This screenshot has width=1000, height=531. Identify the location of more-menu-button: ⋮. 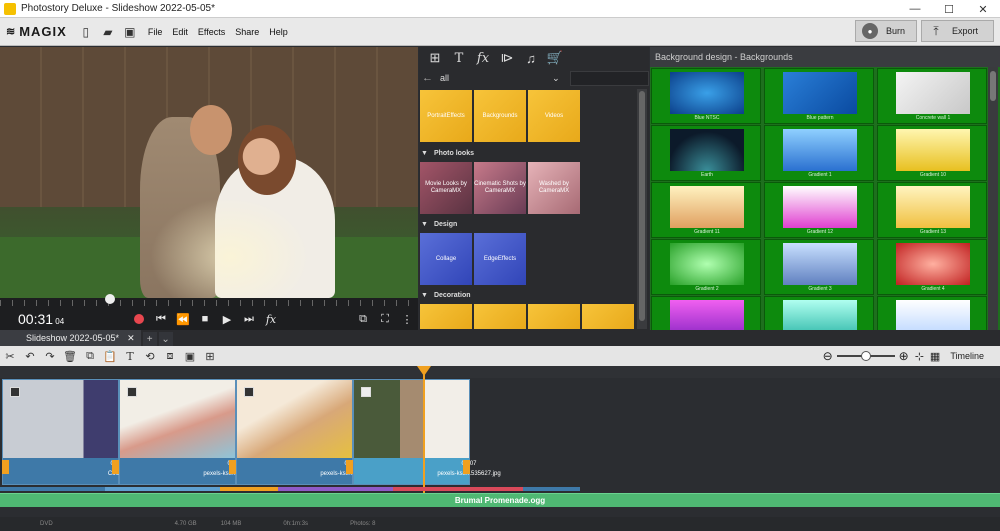
(407, 319).